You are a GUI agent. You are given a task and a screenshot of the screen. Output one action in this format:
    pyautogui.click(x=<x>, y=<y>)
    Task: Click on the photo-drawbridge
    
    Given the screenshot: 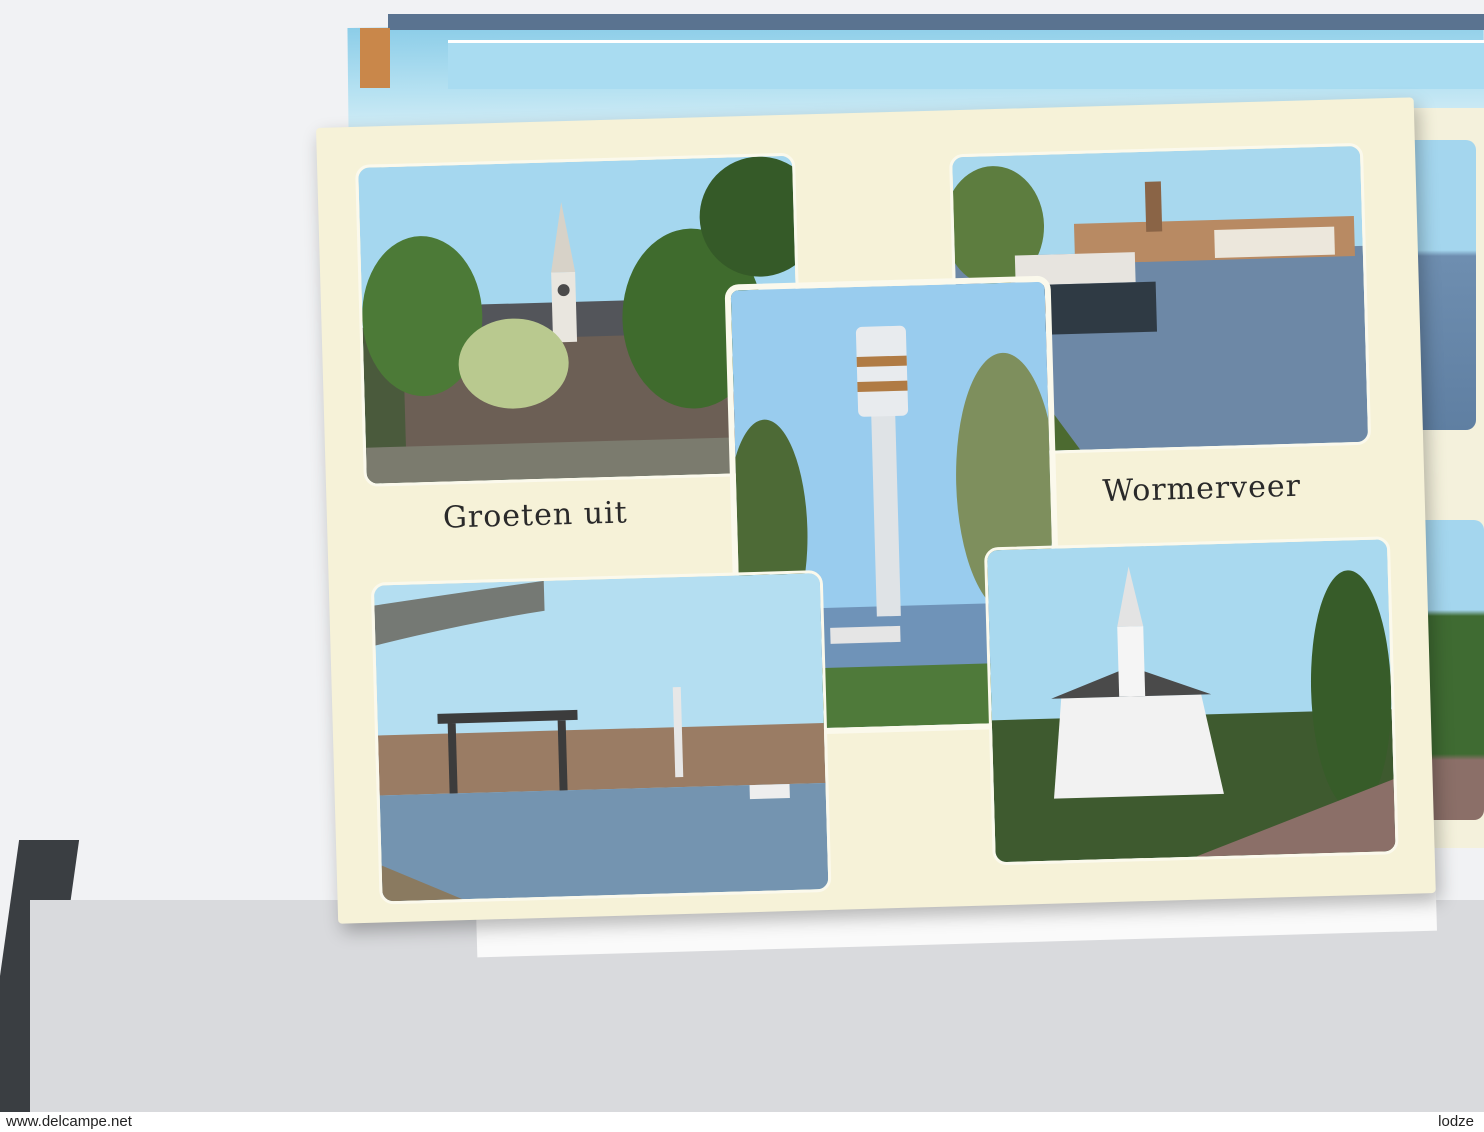 What is the action you would take?
    pyautogui.click(x=601, y=737)
    